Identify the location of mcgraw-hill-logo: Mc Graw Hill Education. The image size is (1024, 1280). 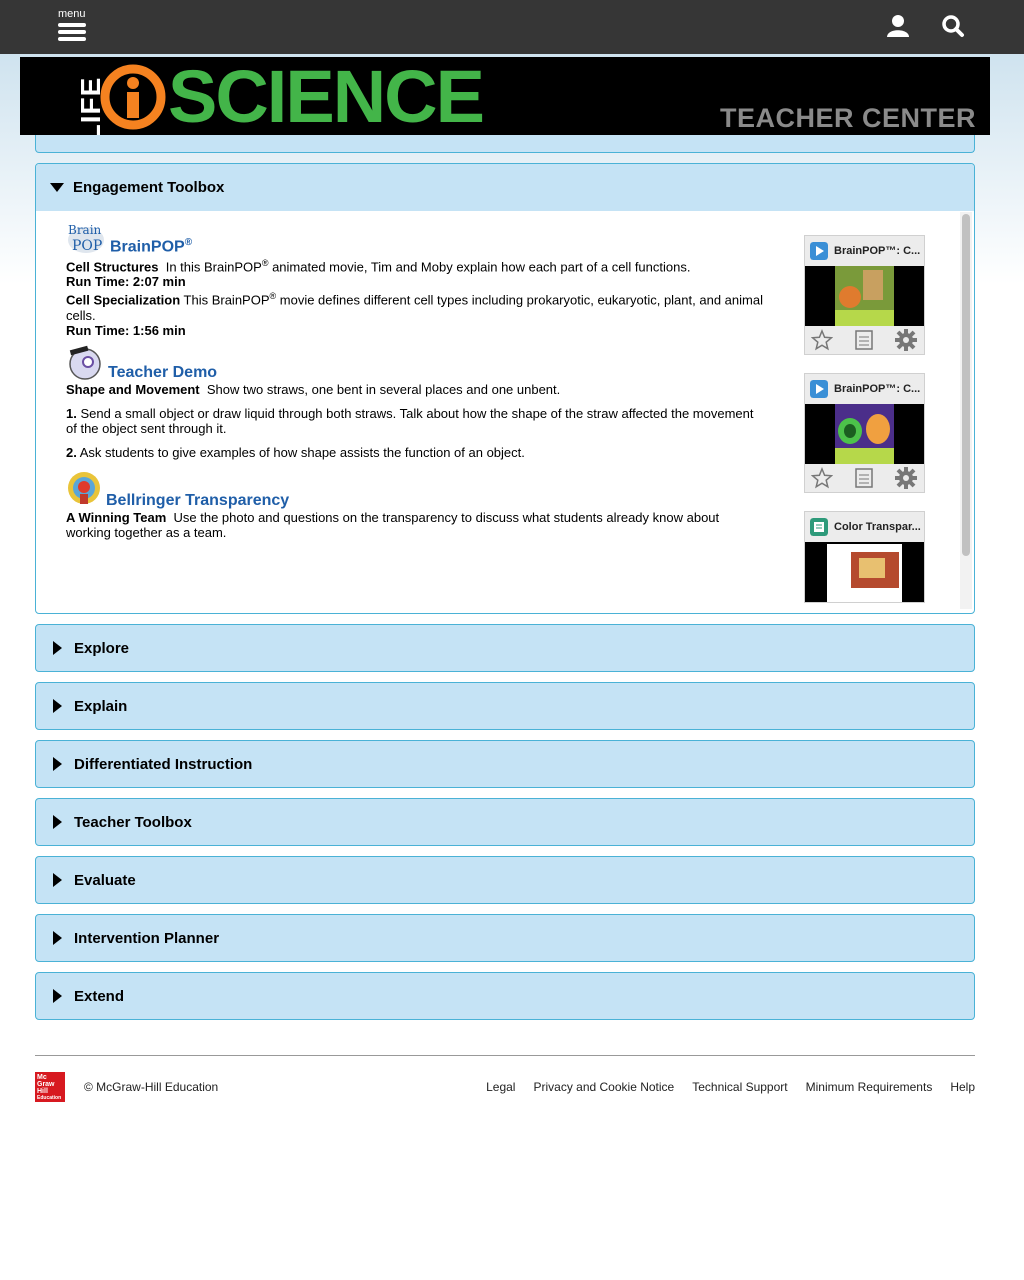
(50, 1087).